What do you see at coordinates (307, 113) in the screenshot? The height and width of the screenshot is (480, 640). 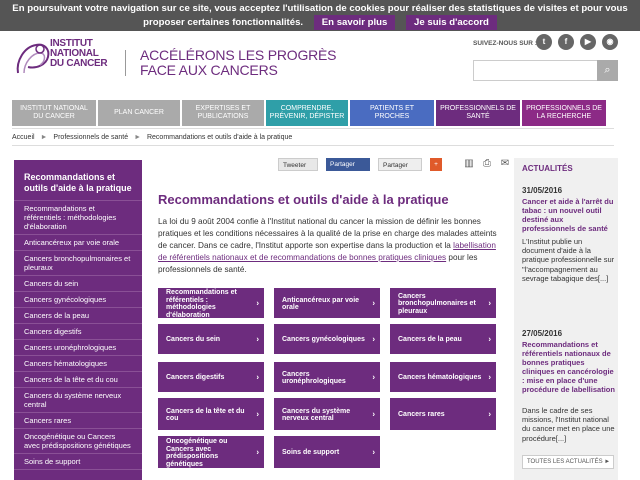 I see `nav-comprendre: COMPRENDRE, PRÉVENIR, DÉPISTER` at bounding box center [307, 113].